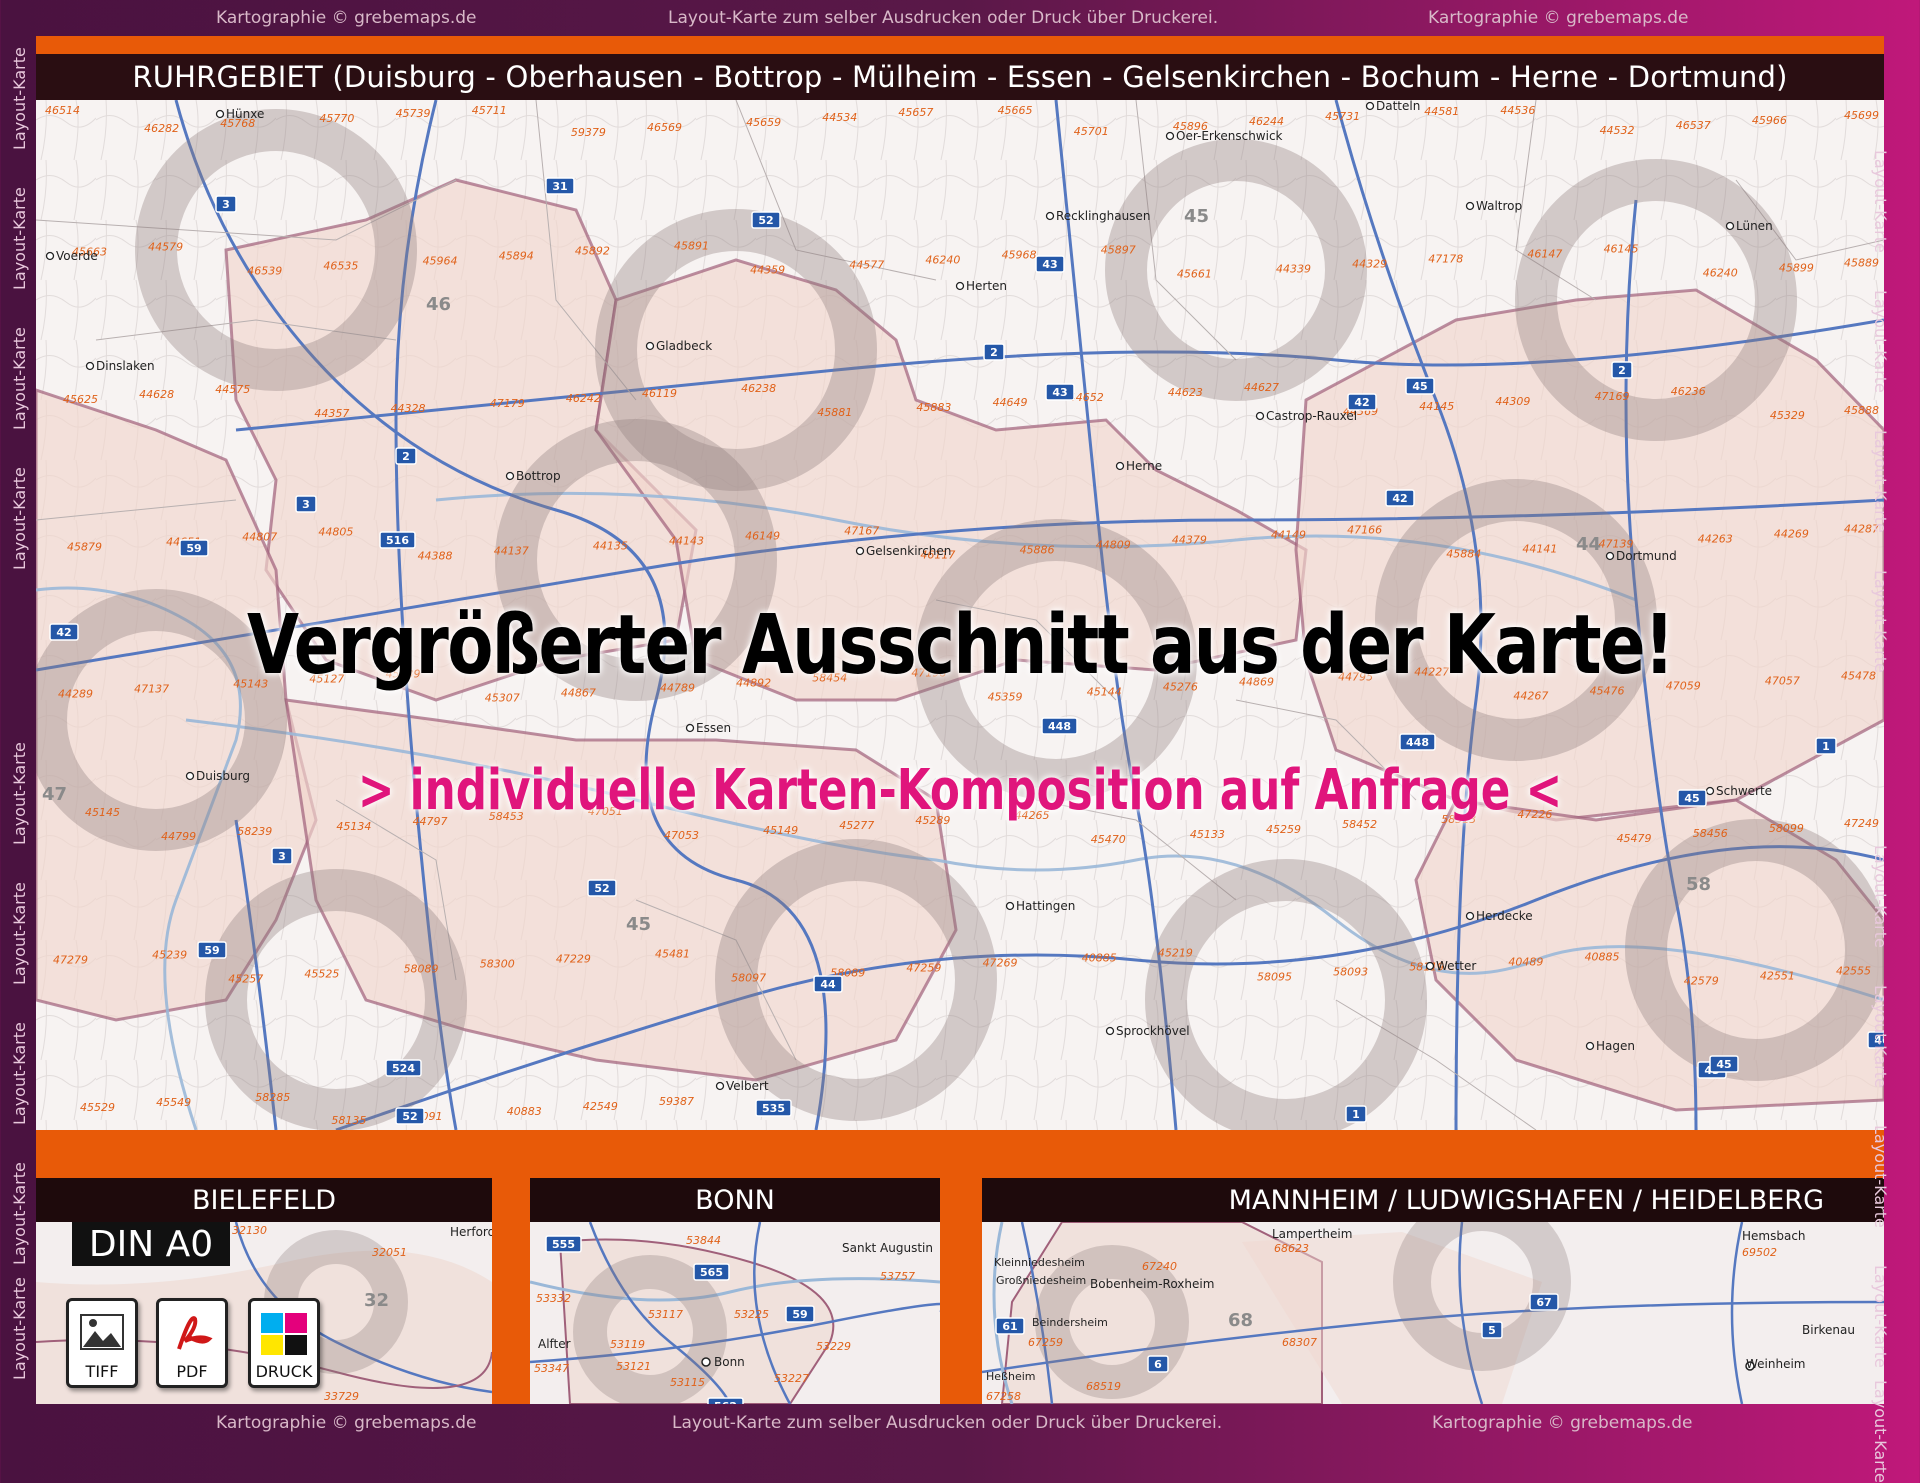 The height and width of the screenshot is (1483, 1920). What do you see at coordinates (1791, 533) in the screenshot?
I see `plz-label: 44269` at bounding box center [1791, 533].